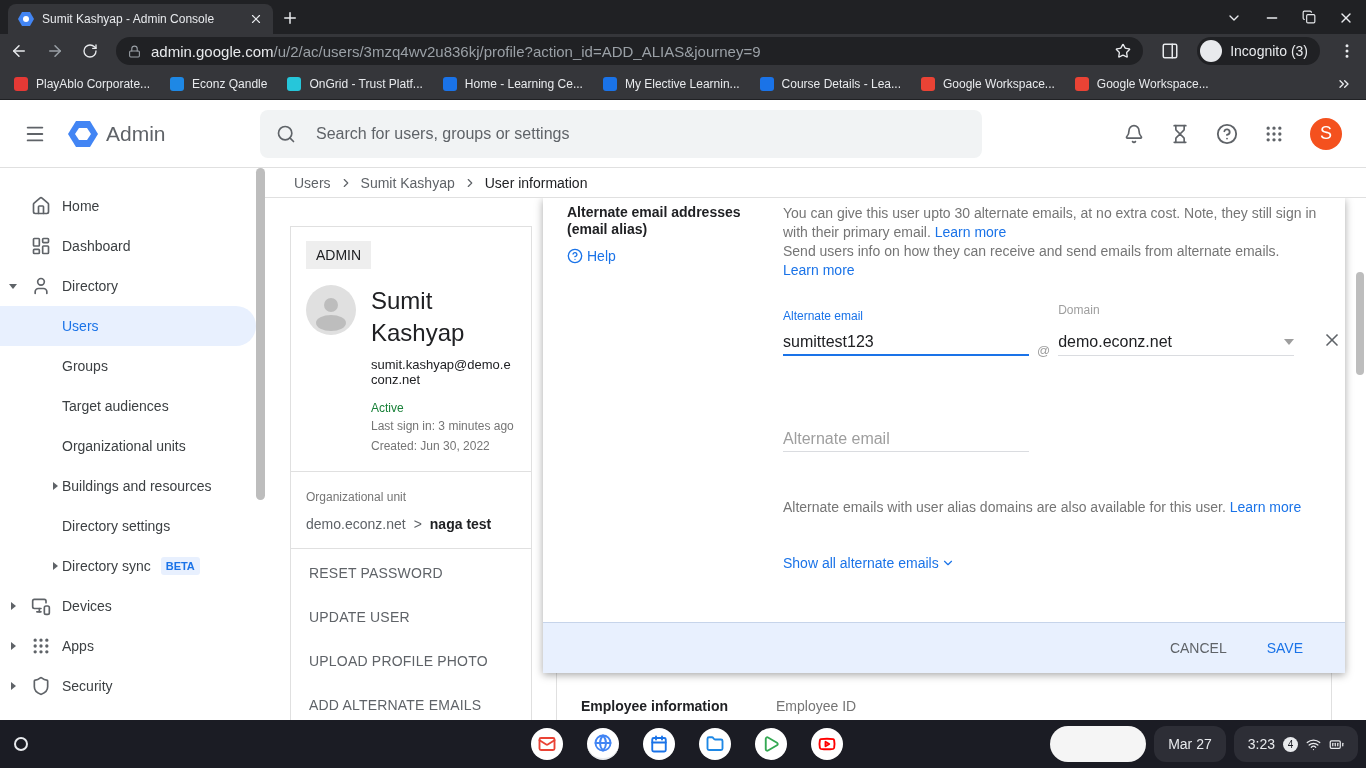 The height and width of the screenshot is (768, 1366). I want to click on cancel-button: CANCEL, so click(1198, 648).